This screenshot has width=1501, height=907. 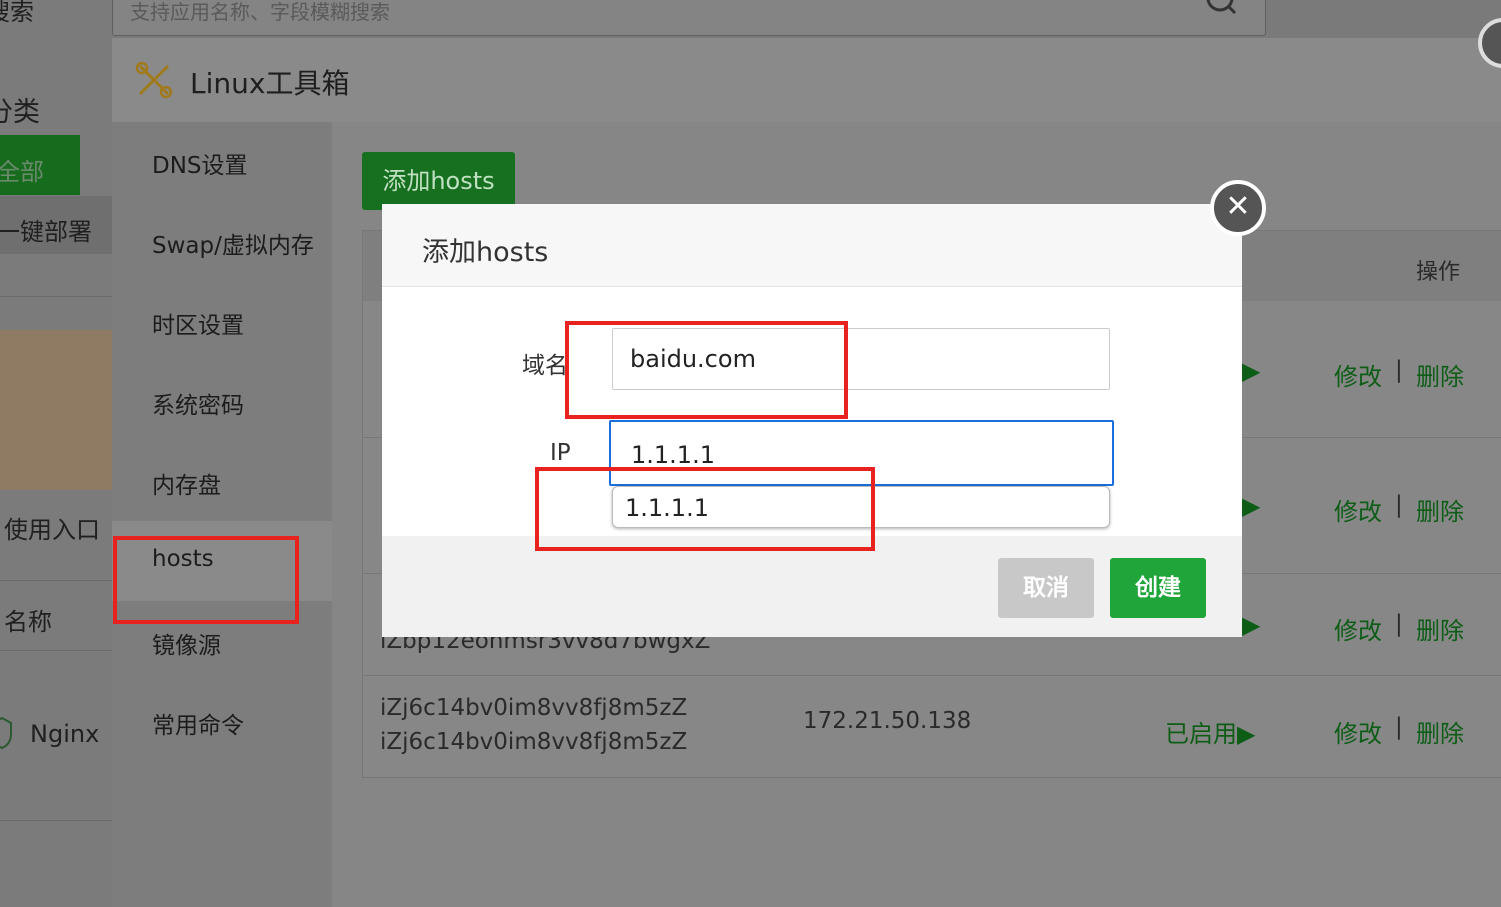 What do you see at coordinates (1221, 9) in the screenshot?
I see `search-icon` at bounding box center [1221, 9].